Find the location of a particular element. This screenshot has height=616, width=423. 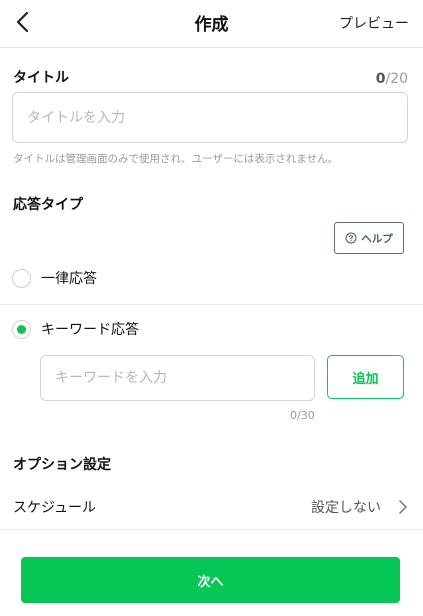

radio-uniform is located at coordinates (21, 278).